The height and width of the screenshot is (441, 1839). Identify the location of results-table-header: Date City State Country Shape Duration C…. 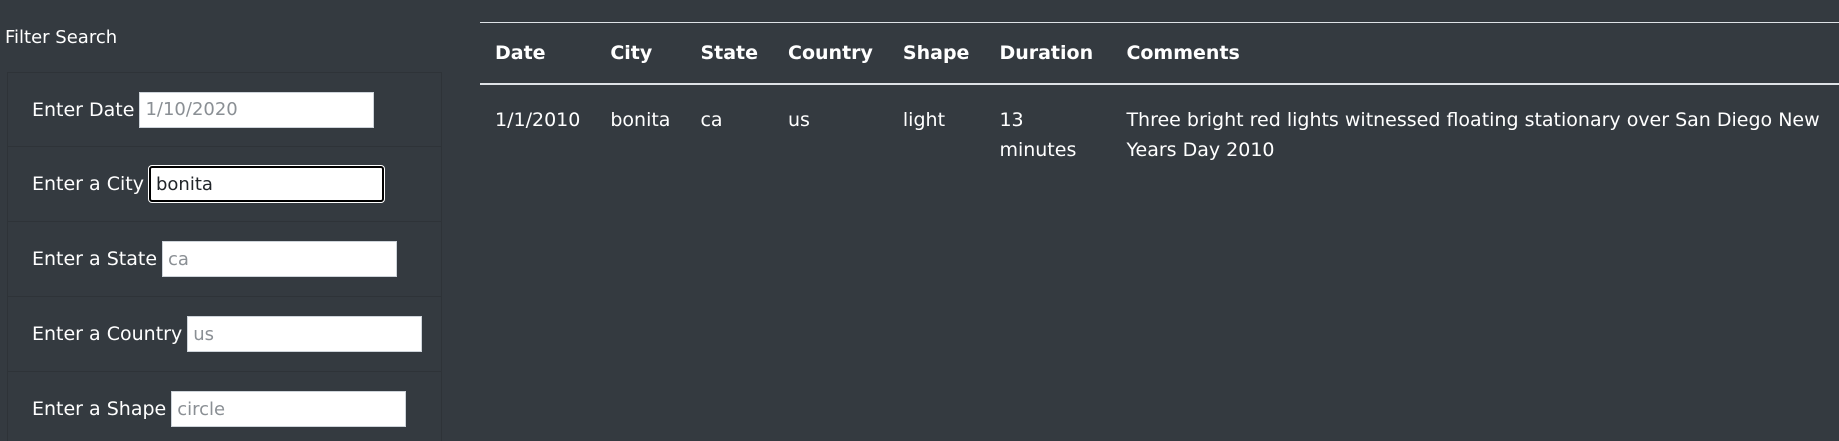
(1159, 53).